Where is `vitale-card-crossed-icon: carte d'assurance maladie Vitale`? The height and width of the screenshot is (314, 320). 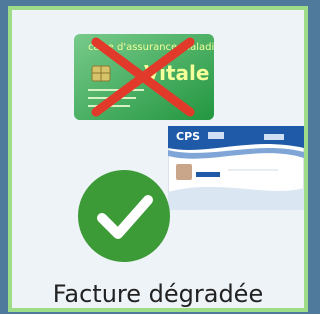
vitale-card-crossed-icon: carte d'assurance maladie Vitale is located at coordinates (144, 77).